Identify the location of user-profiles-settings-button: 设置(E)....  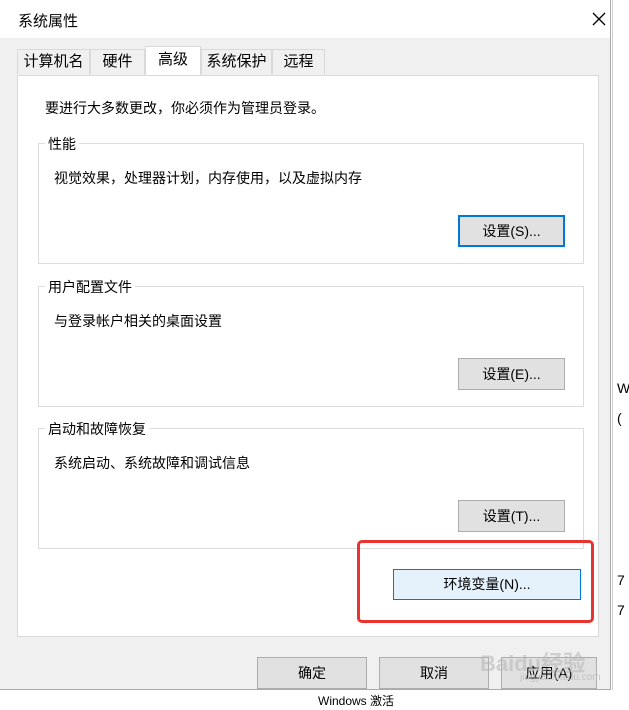
(511, 374).